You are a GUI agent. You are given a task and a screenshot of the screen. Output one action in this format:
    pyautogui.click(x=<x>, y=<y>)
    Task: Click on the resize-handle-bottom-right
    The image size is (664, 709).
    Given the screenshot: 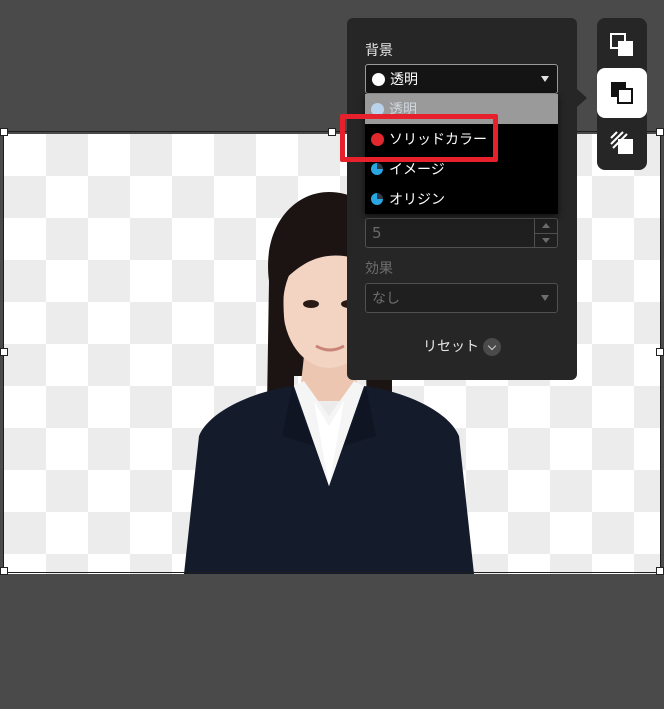 What is the action you would take?
    pyautogui.click(x=660, y=571)
    